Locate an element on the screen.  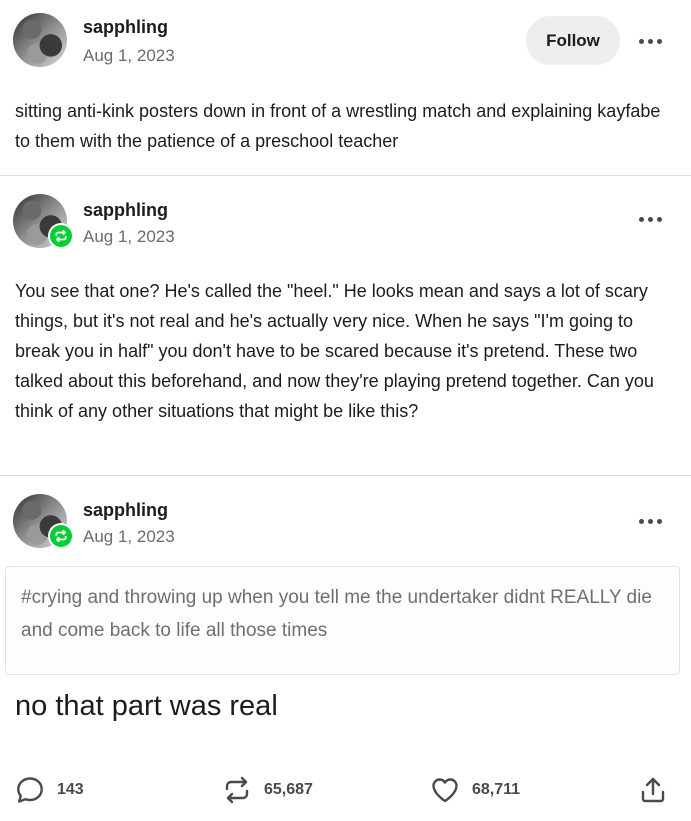
replies-button: 143 is located at coordinates (49, 790).